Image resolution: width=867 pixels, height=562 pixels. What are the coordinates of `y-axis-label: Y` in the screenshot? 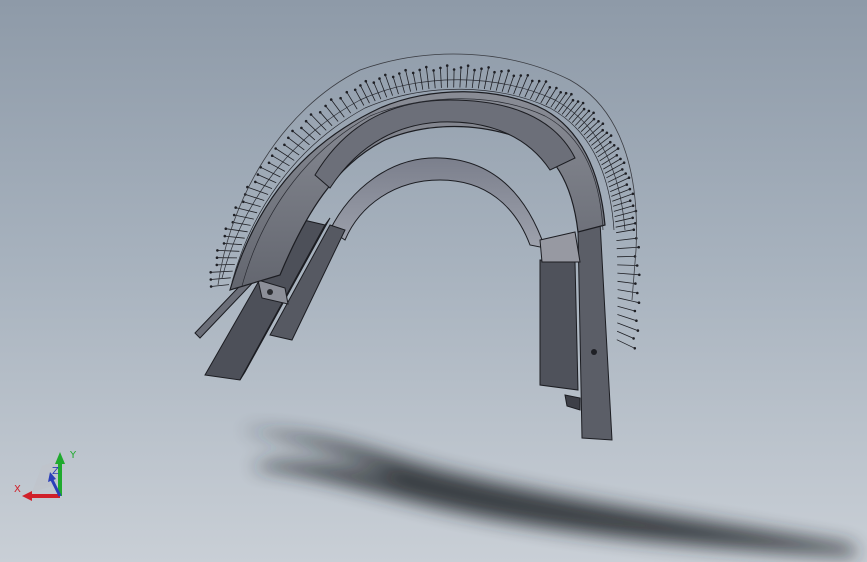 It's located at (73, 455).